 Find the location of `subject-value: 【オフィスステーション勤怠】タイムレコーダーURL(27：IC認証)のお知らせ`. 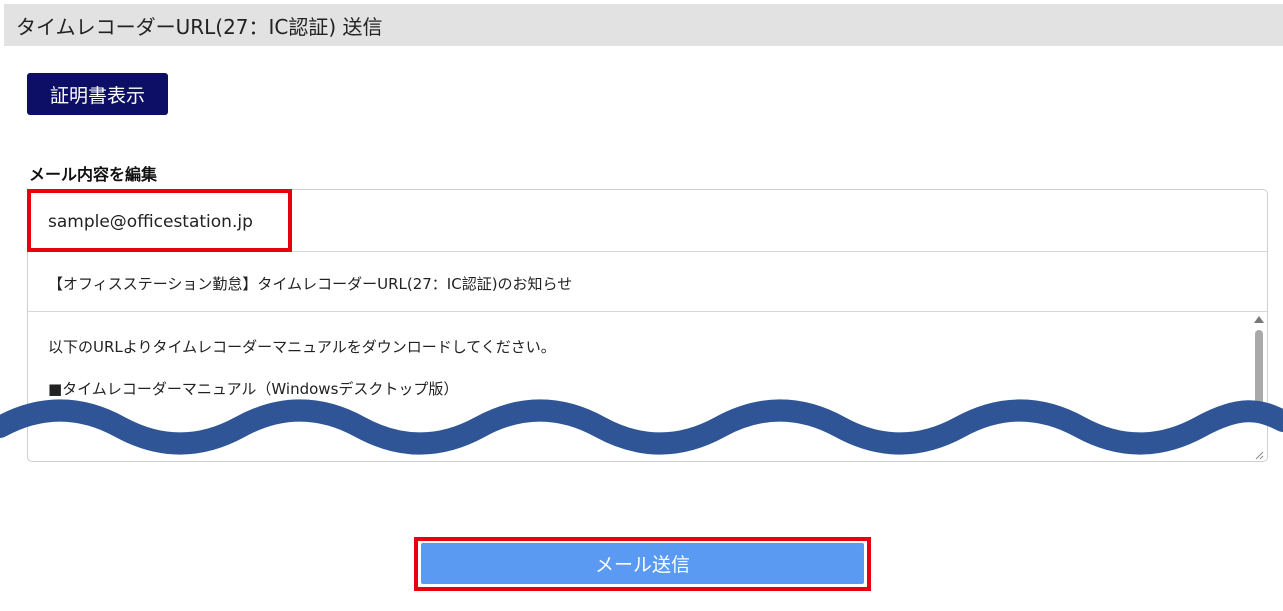

subject-value: 【オフィスステーション勤怠】タイムレコーダーURL(27：IC認証)のお知らせ is located at coordinates (310, 284).